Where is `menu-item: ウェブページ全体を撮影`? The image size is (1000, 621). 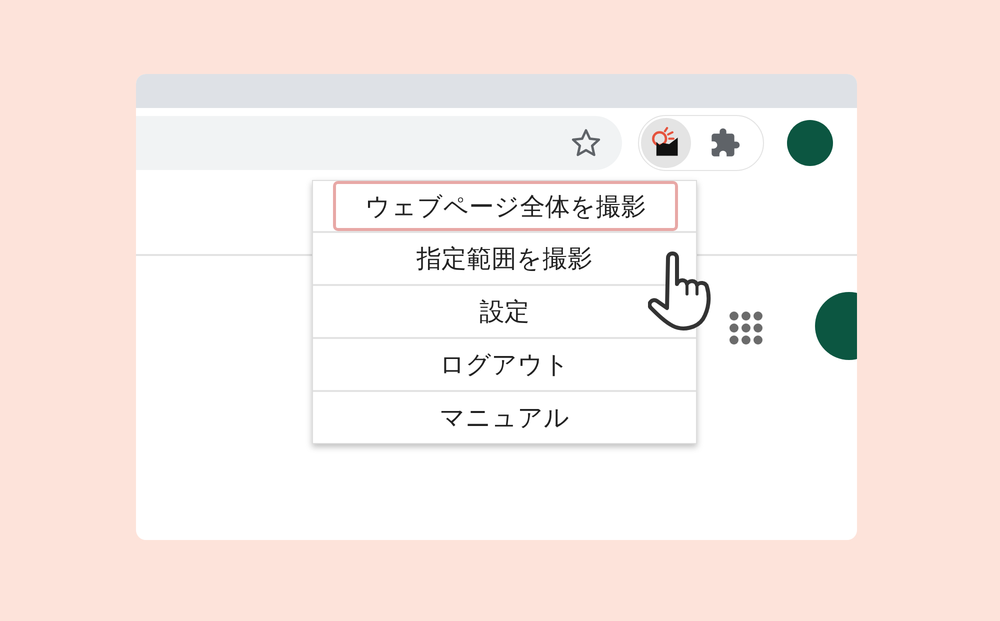 menu-item: ウェブページ全体を撮影 is located at coordinates (505, 206).